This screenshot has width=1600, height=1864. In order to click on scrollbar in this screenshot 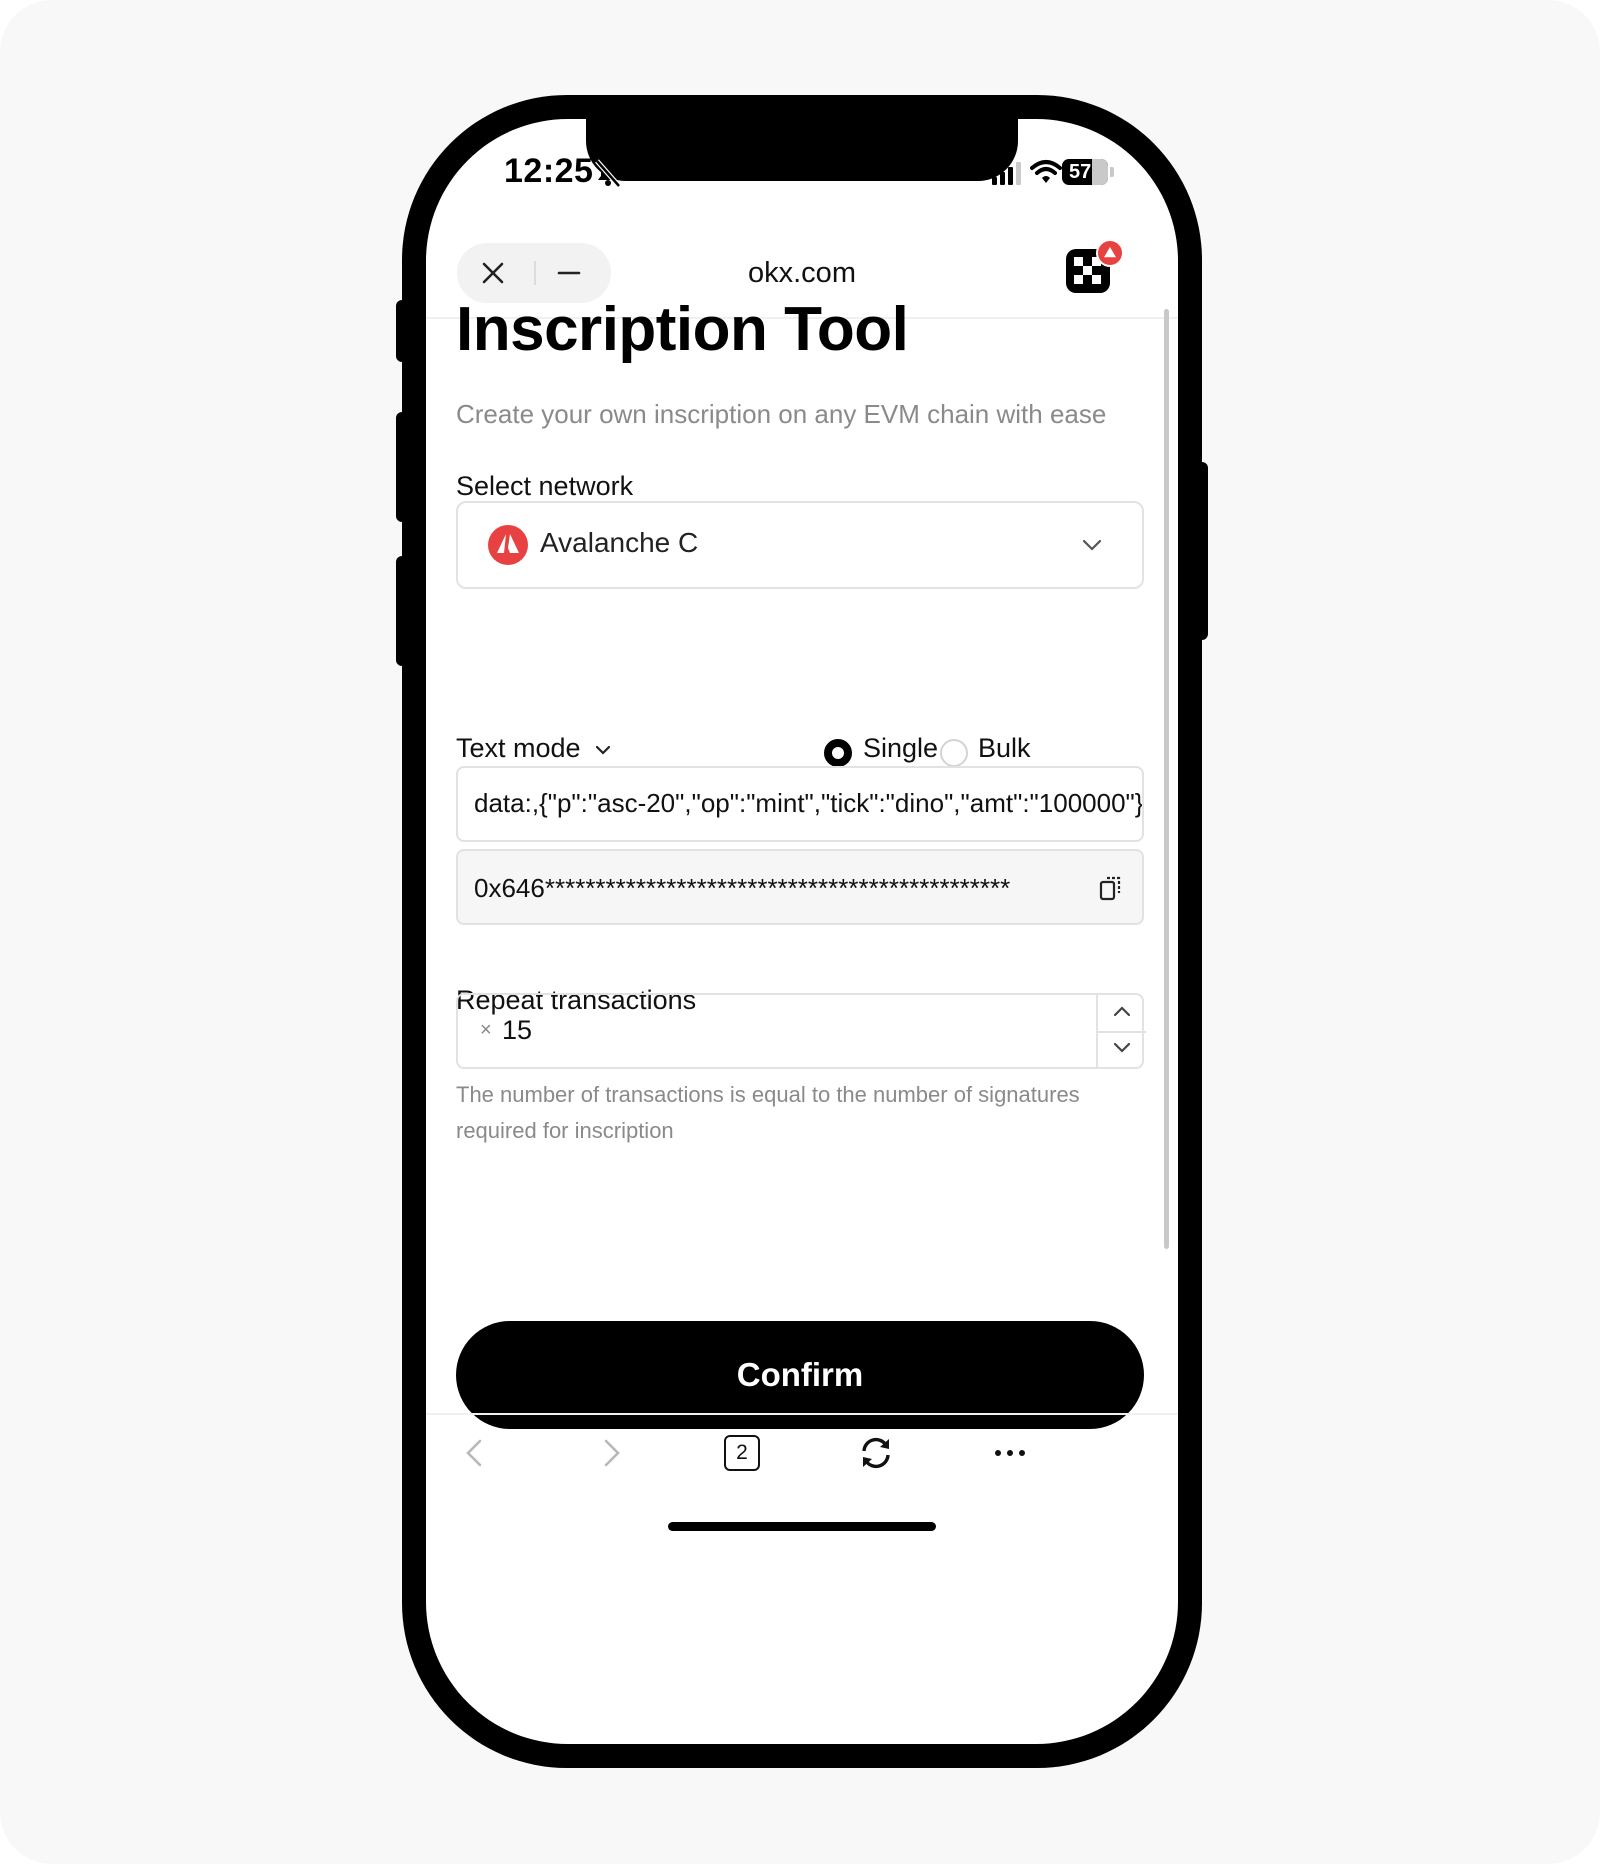, I will do `click(1166, 779)`.